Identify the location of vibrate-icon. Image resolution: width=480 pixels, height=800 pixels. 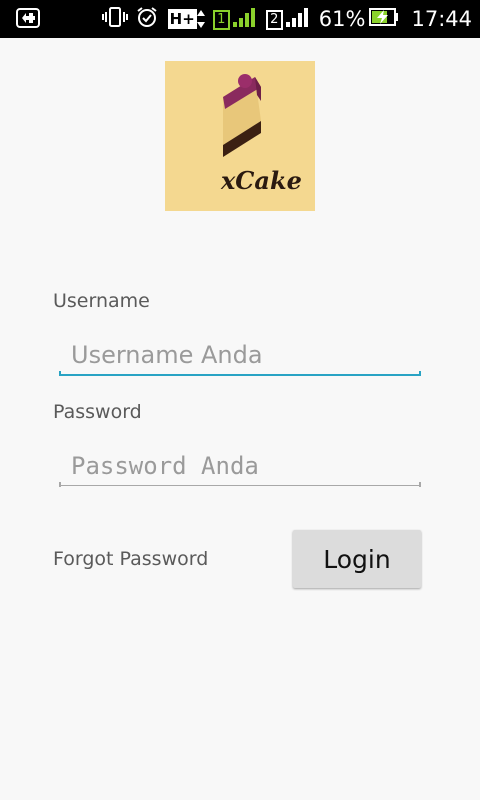
(114, 19).